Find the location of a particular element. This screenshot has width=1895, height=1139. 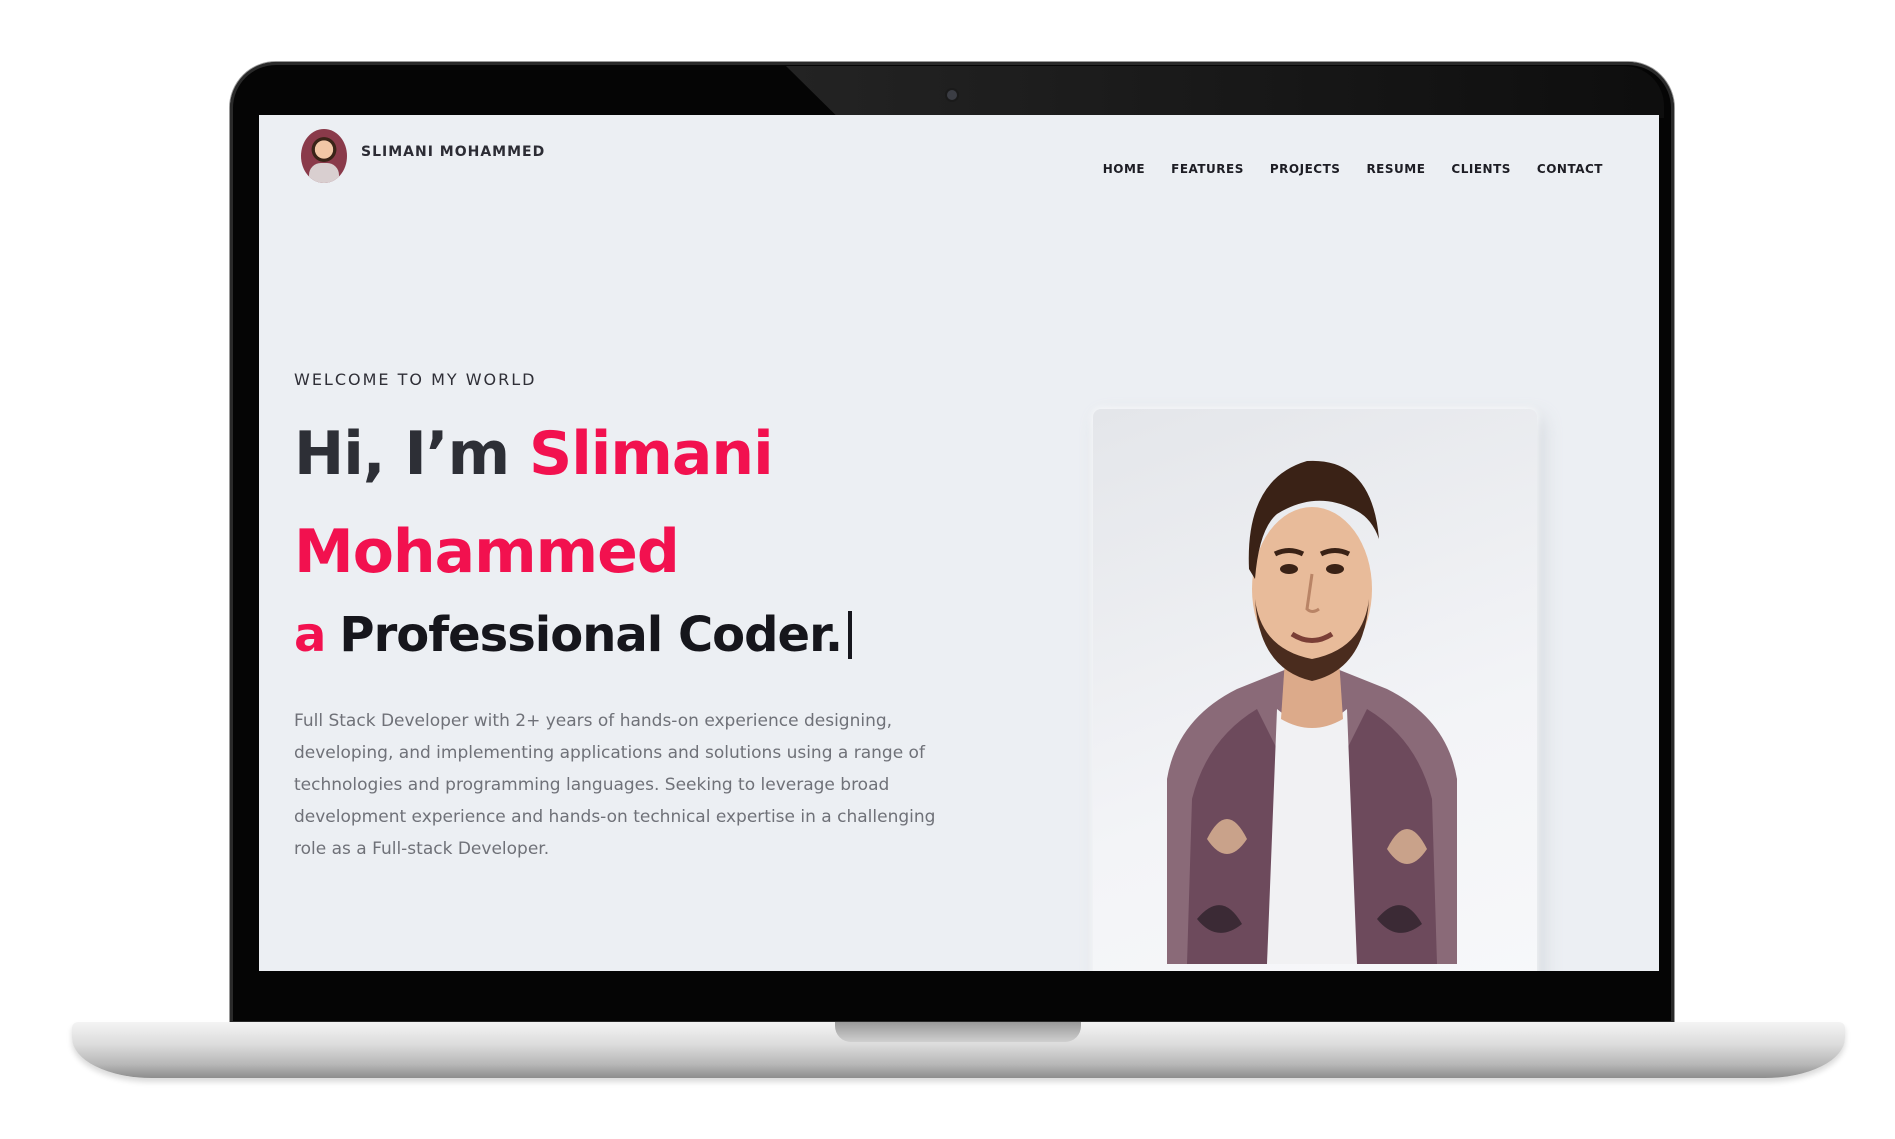

last-name: Mohammed is located at coordinates (487, 552).